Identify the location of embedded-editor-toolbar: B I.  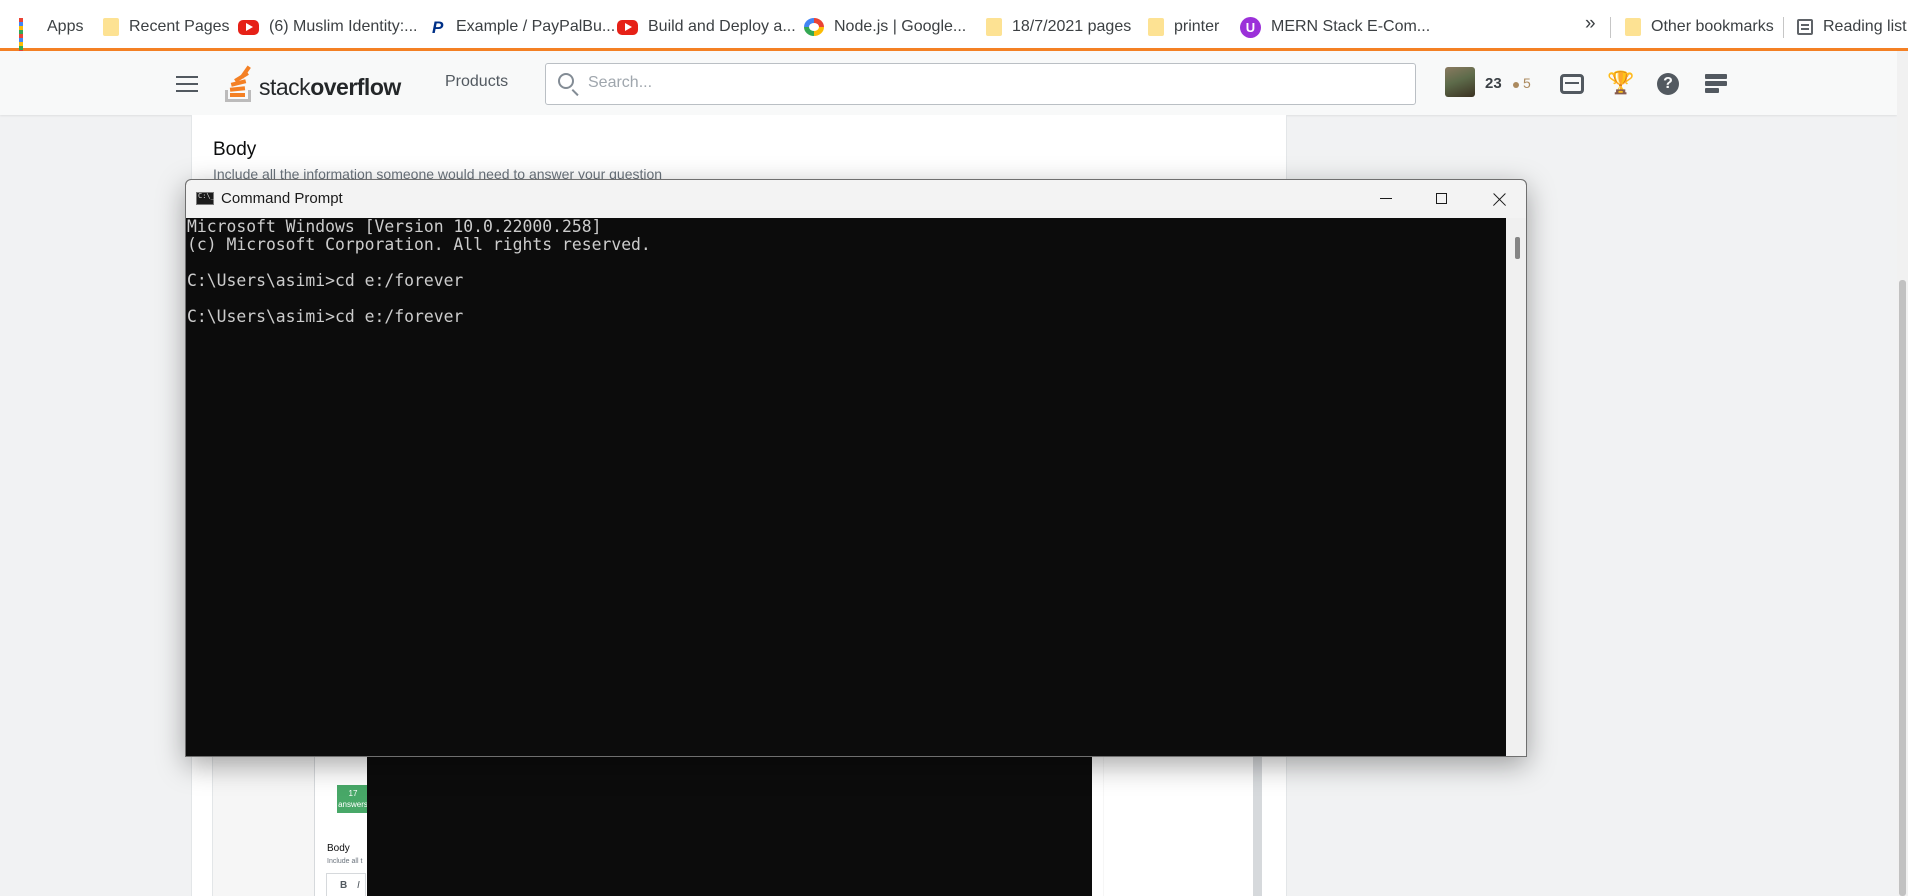
(346, 884).